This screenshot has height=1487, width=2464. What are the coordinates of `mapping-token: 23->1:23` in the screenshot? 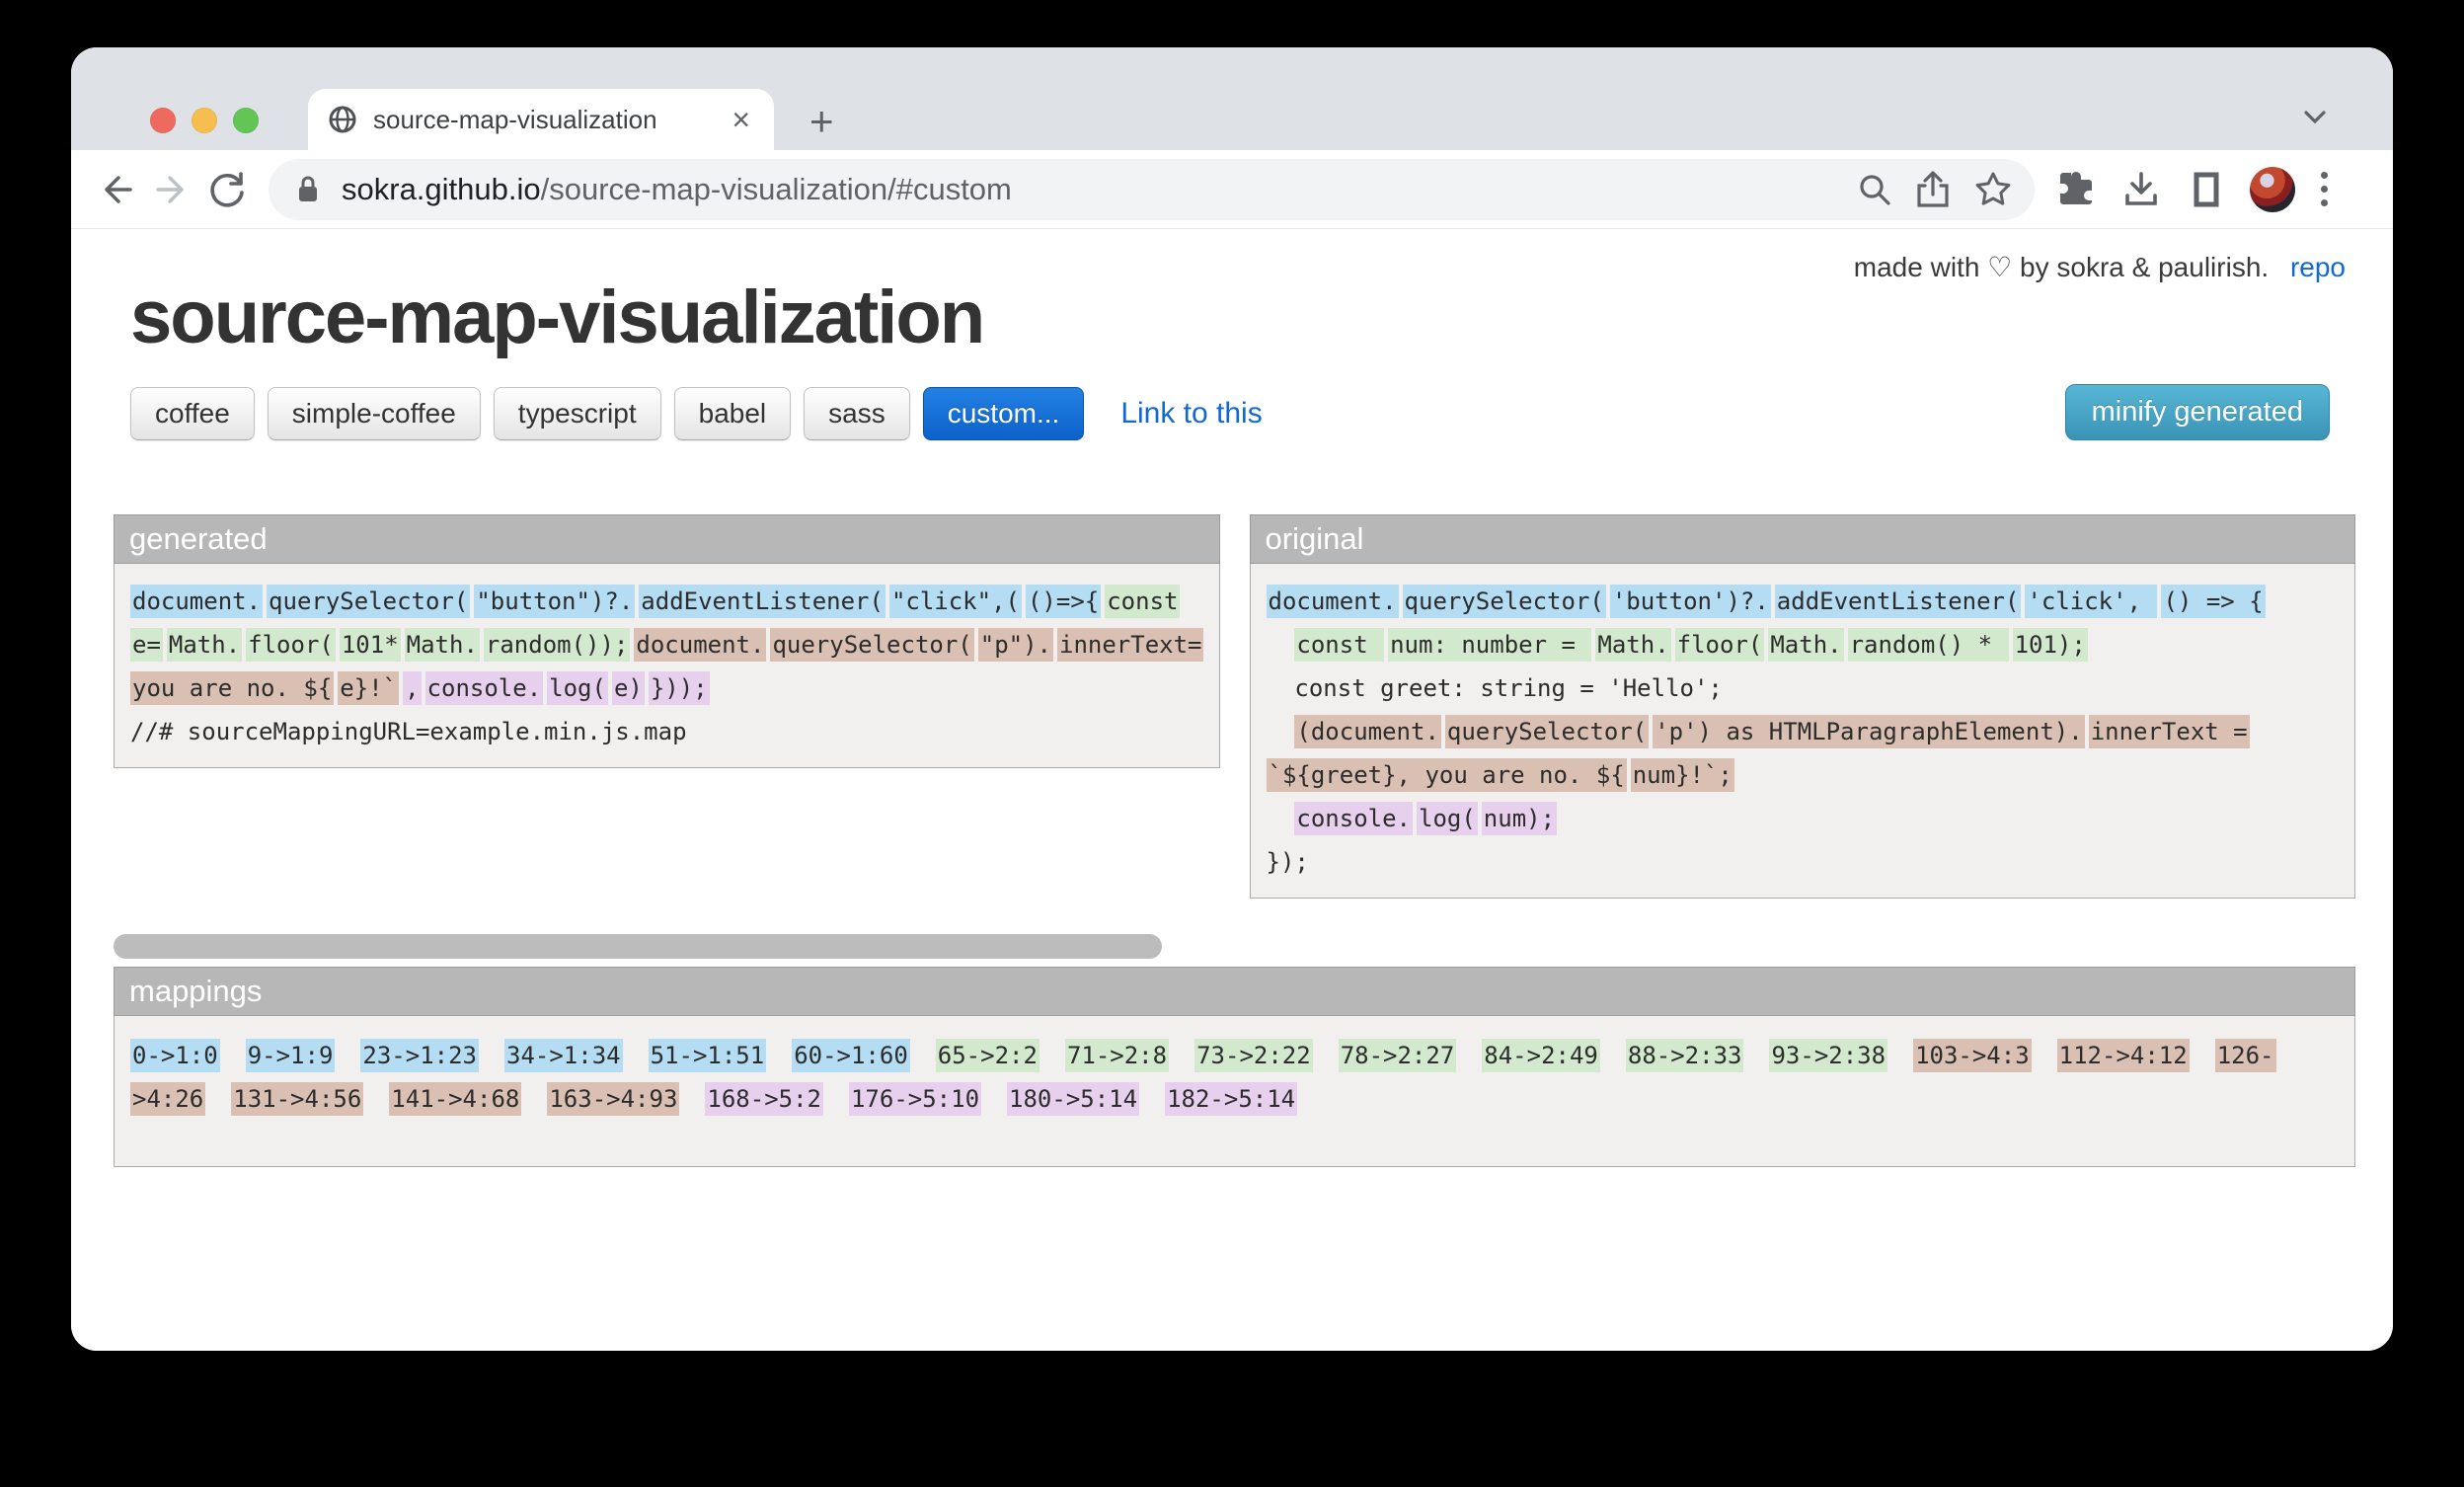 It's located at (419, 1056).